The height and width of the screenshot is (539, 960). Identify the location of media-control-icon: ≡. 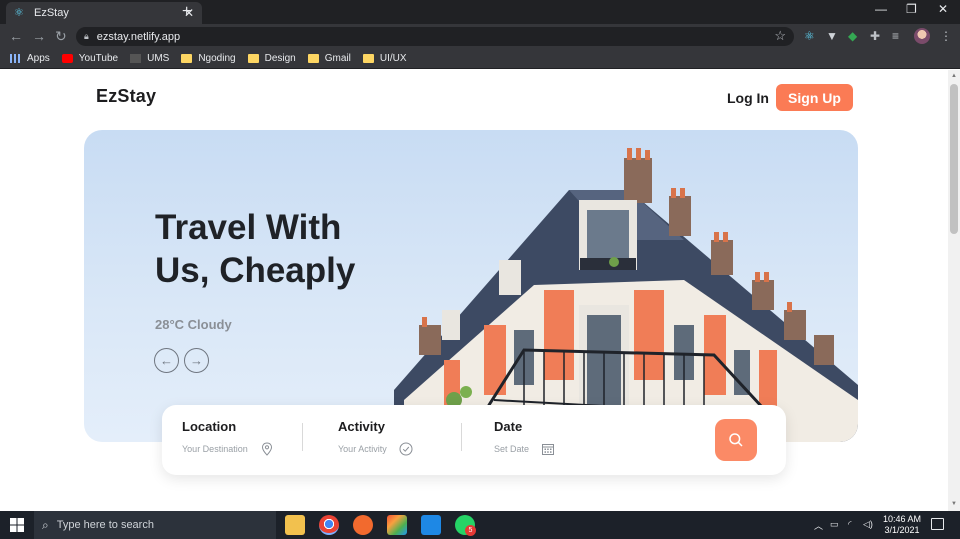
(895, 36).